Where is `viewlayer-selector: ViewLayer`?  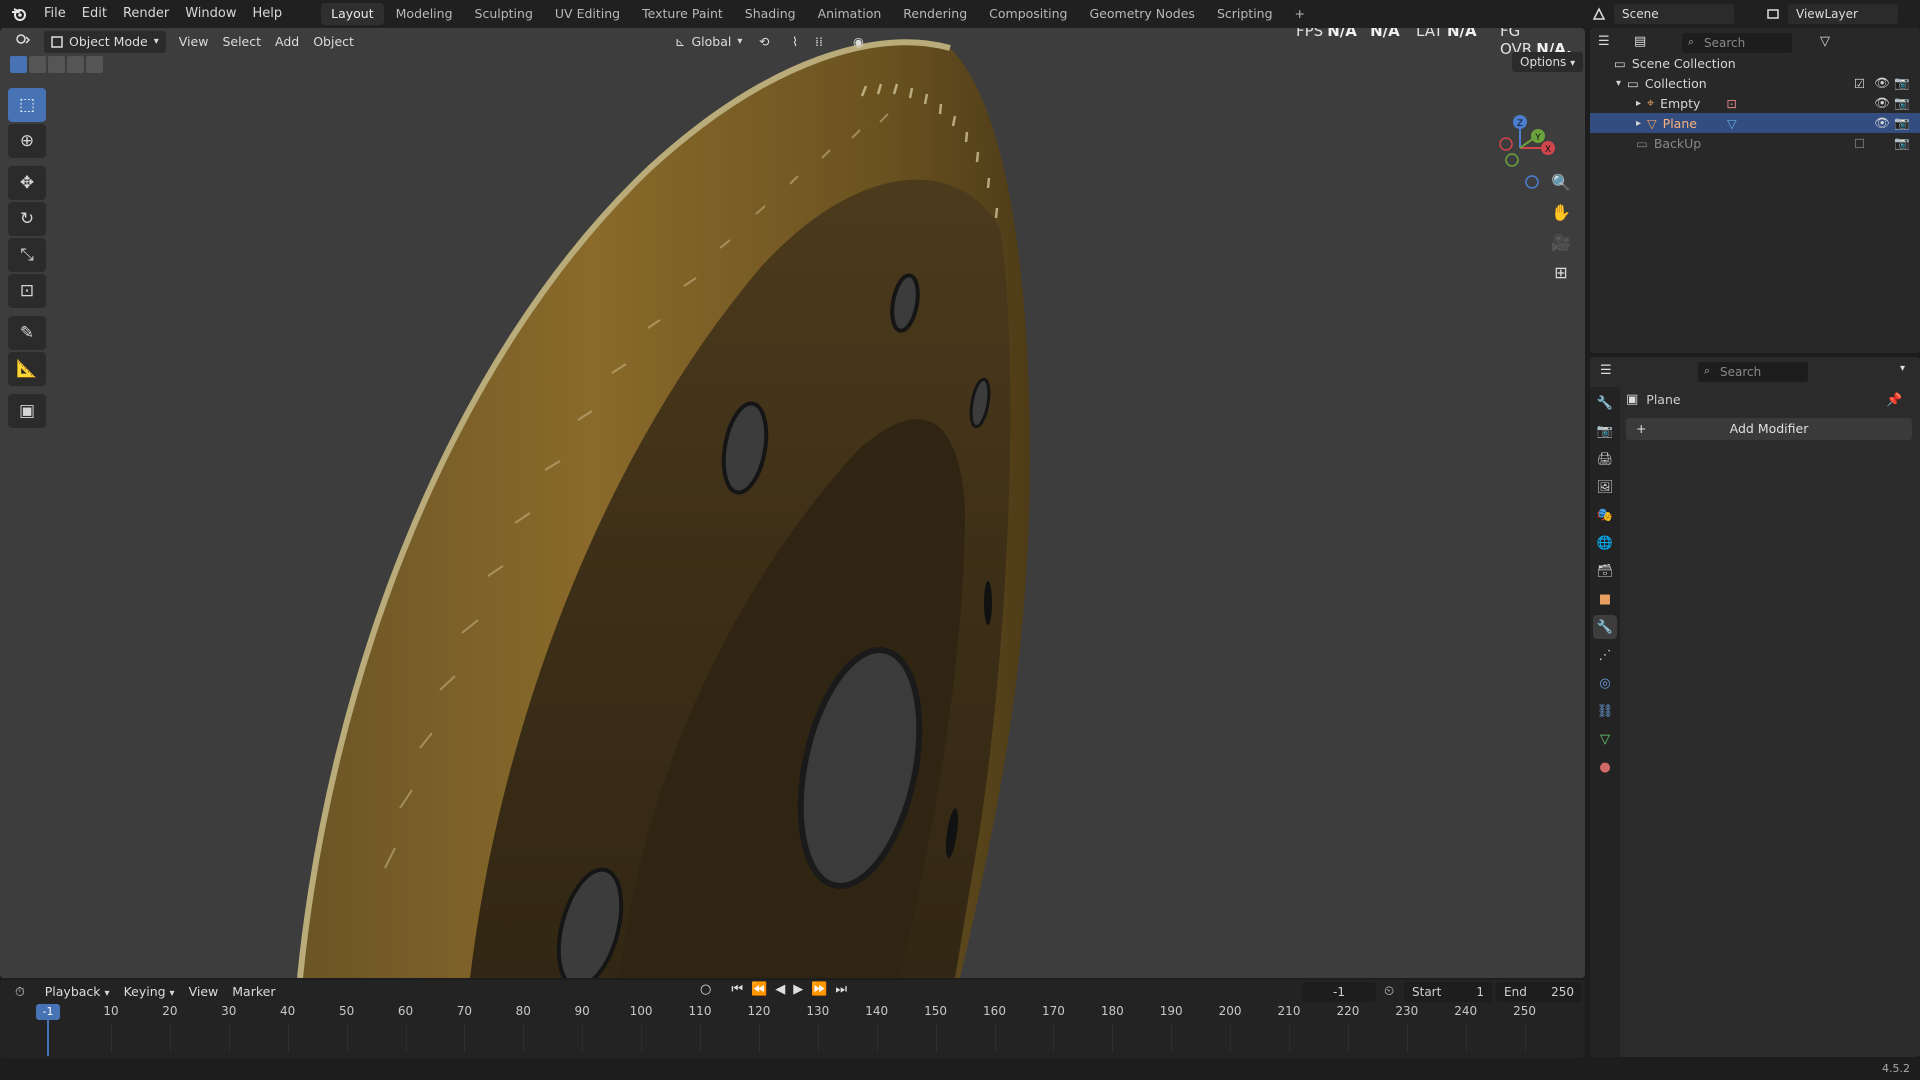
viewlayer-selector: ViewLayer is located at coordinates (1843, 14).